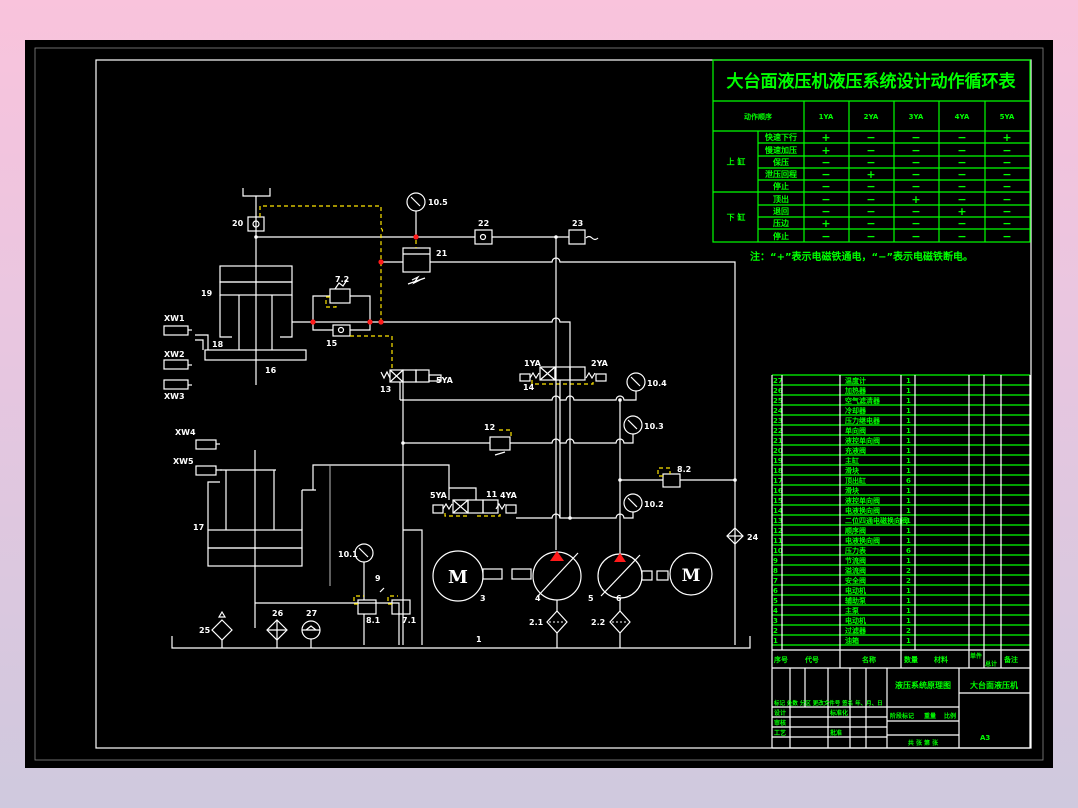  Describe the element at coordinates (892, 236) in the screenshot. I see `cycle-row: 停止 − − − − −` at that location.